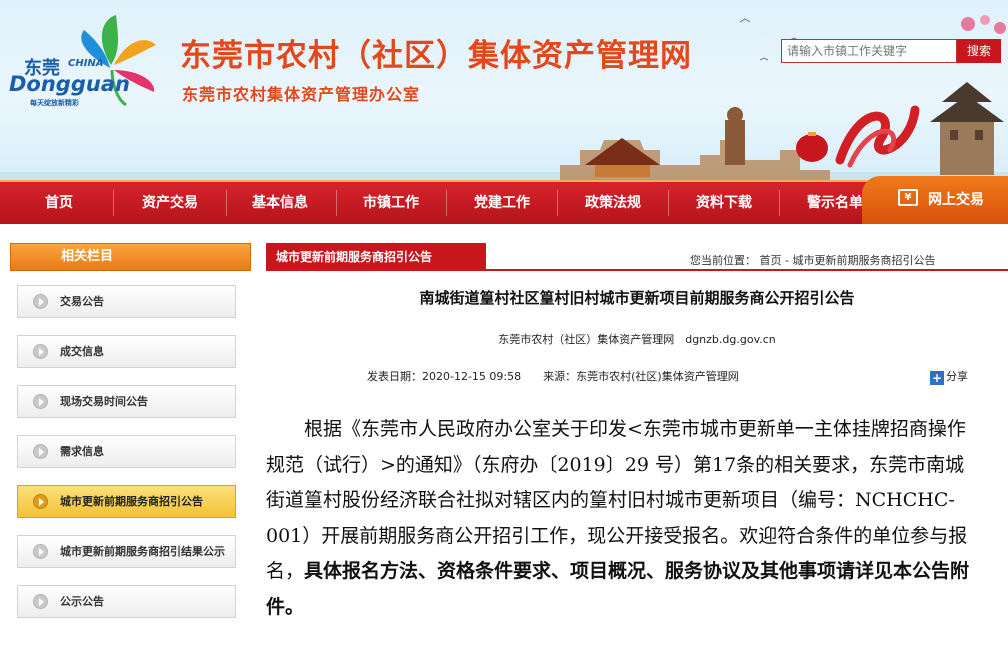 This screenshot has width=1008, height=659. I want to click on sidebar-item-trade-notice: 交易公告, so click(126, 301).